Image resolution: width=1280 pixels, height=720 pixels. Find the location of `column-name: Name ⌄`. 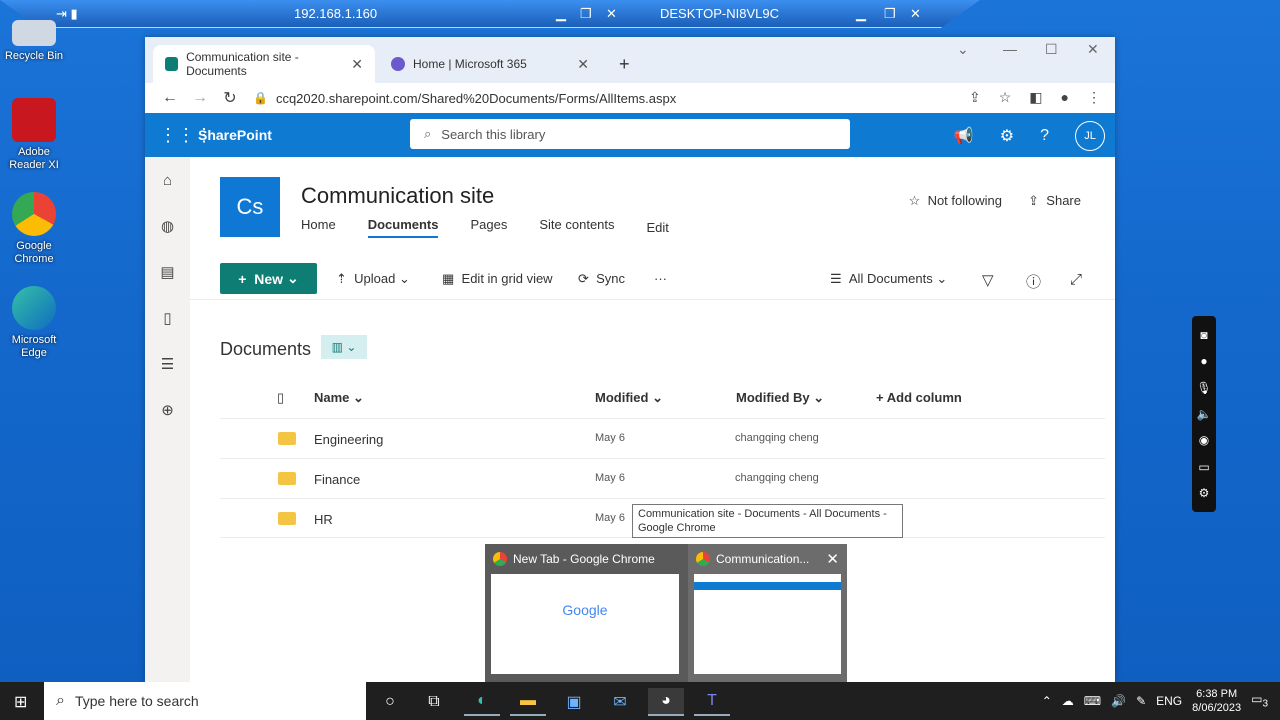

column-name: Name ⌄ is located at coordinates (339, 398).